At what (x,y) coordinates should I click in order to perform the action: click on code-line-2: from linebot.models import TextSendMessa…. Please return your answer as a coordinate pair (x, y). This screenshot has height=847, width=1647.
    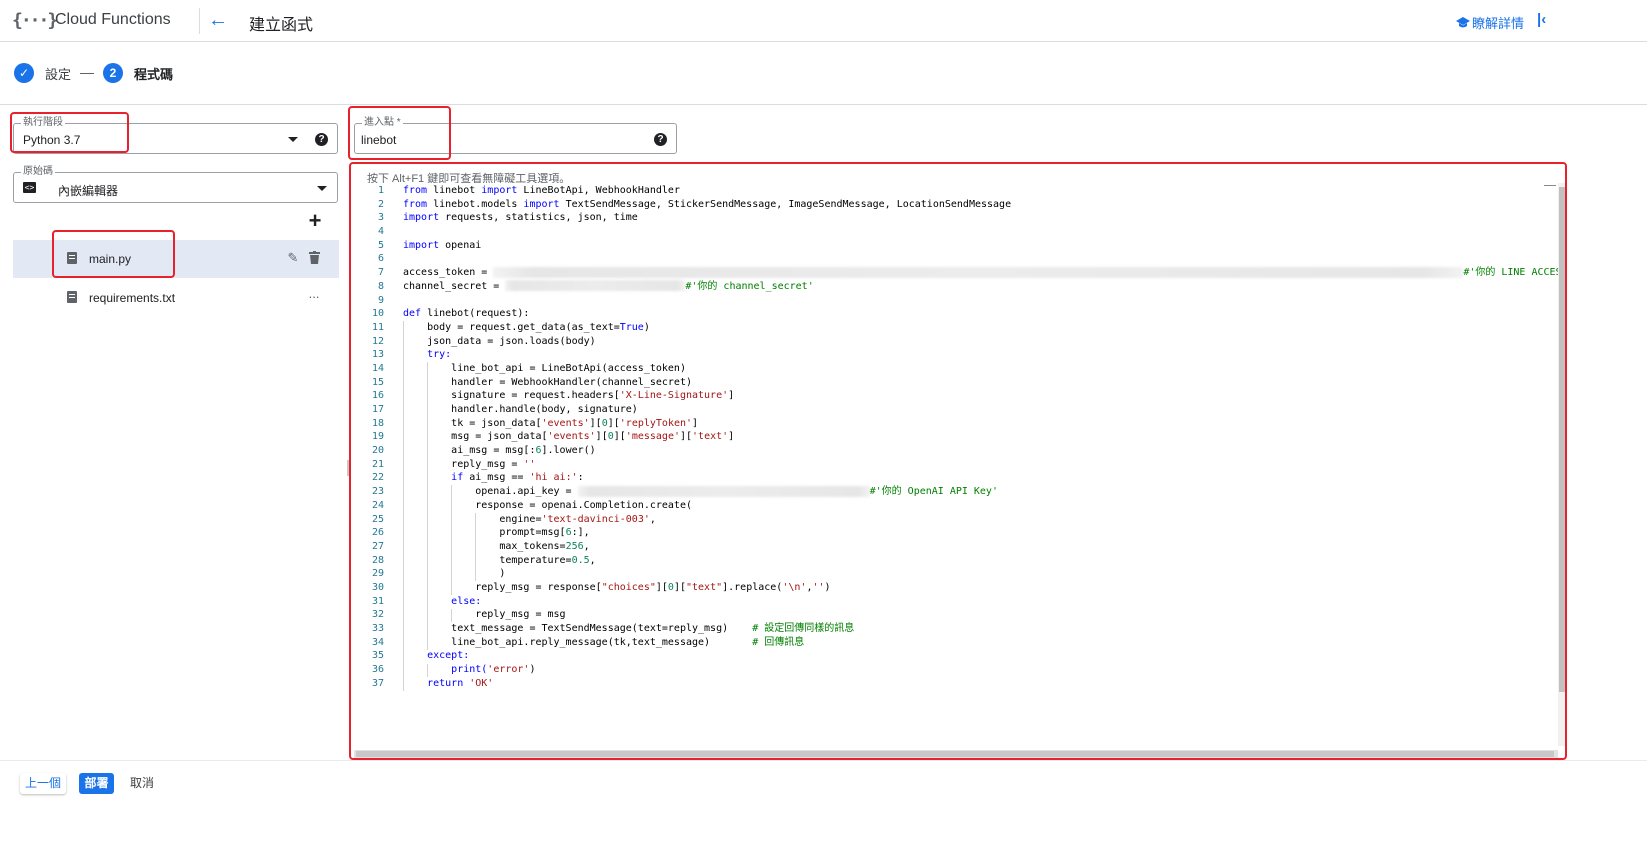
    Looking at the image, I should click on (707, 204).